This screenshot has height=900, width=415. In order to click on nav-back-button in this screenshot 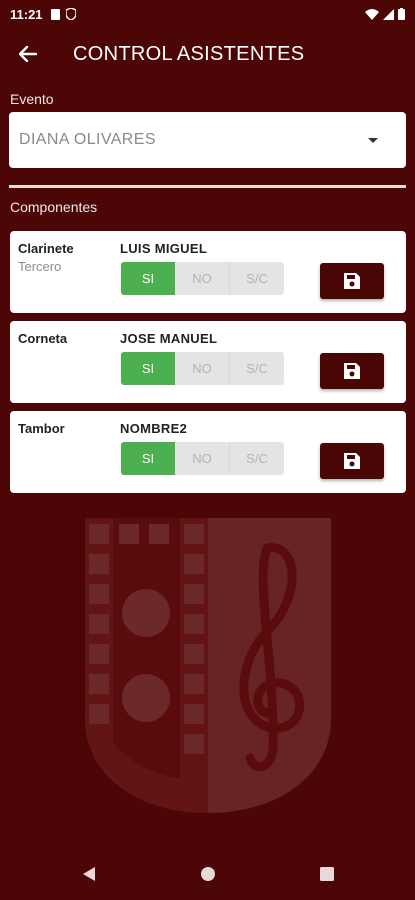, I will do `click(89, 874)`.